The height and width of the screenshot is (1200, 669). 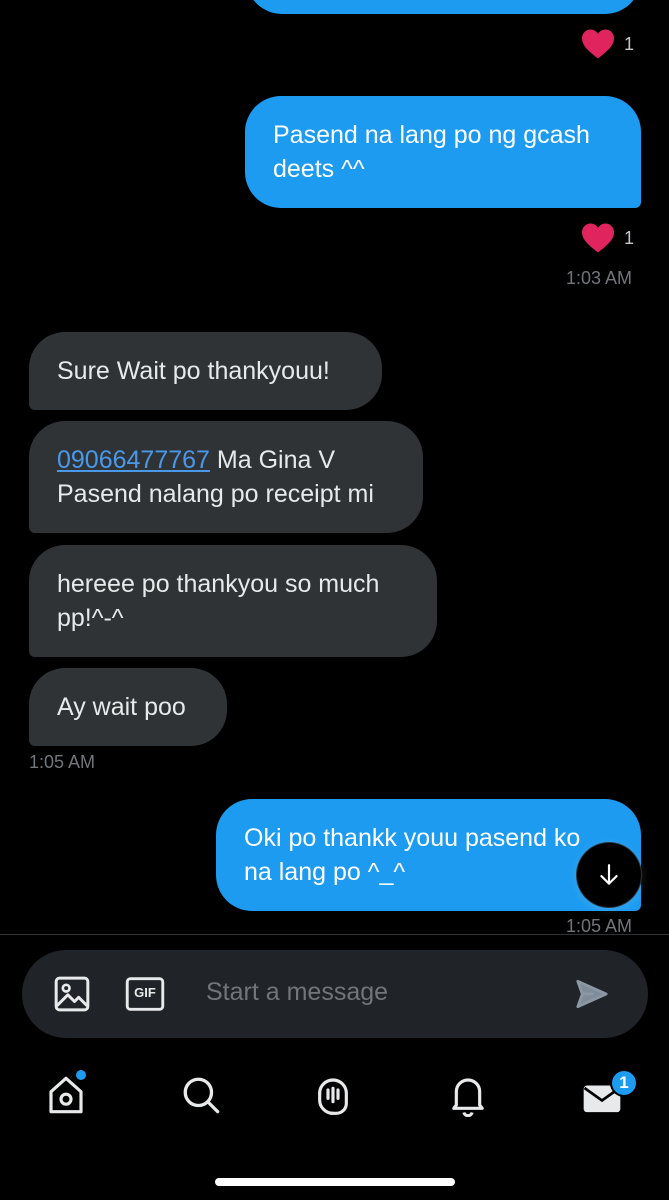 I want to click on message-composer: GIF Start a message, so click(x=335, y=994).